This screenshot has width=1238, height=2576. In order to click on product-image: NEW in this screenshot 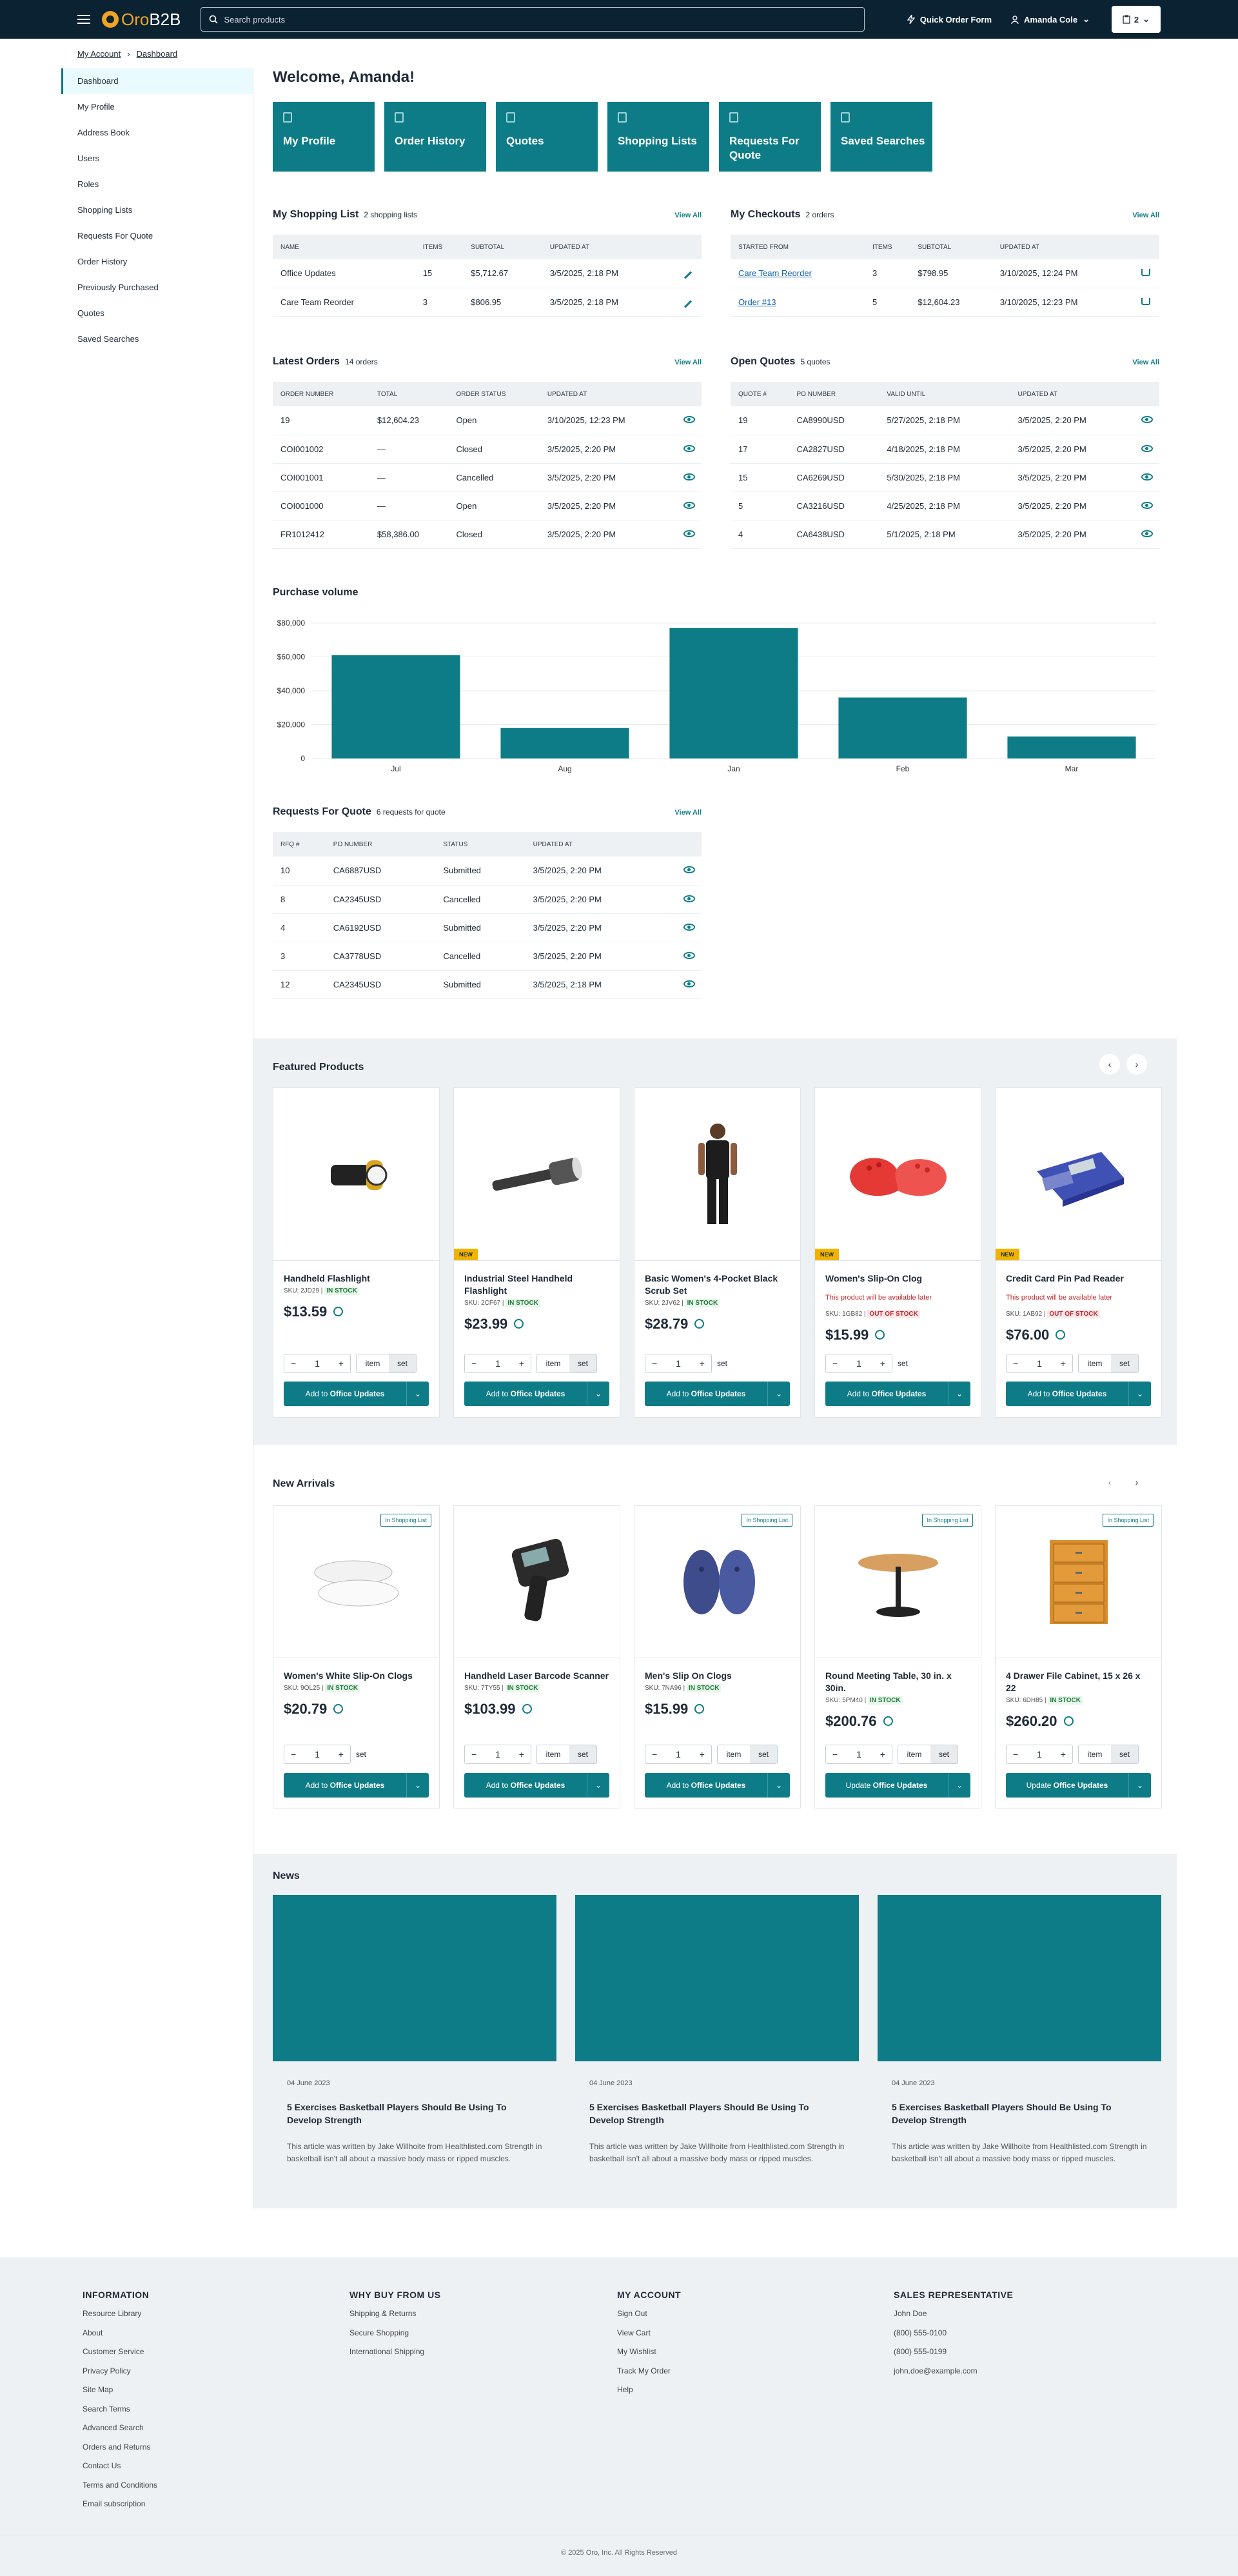, I will do `click(898, 1174)`.